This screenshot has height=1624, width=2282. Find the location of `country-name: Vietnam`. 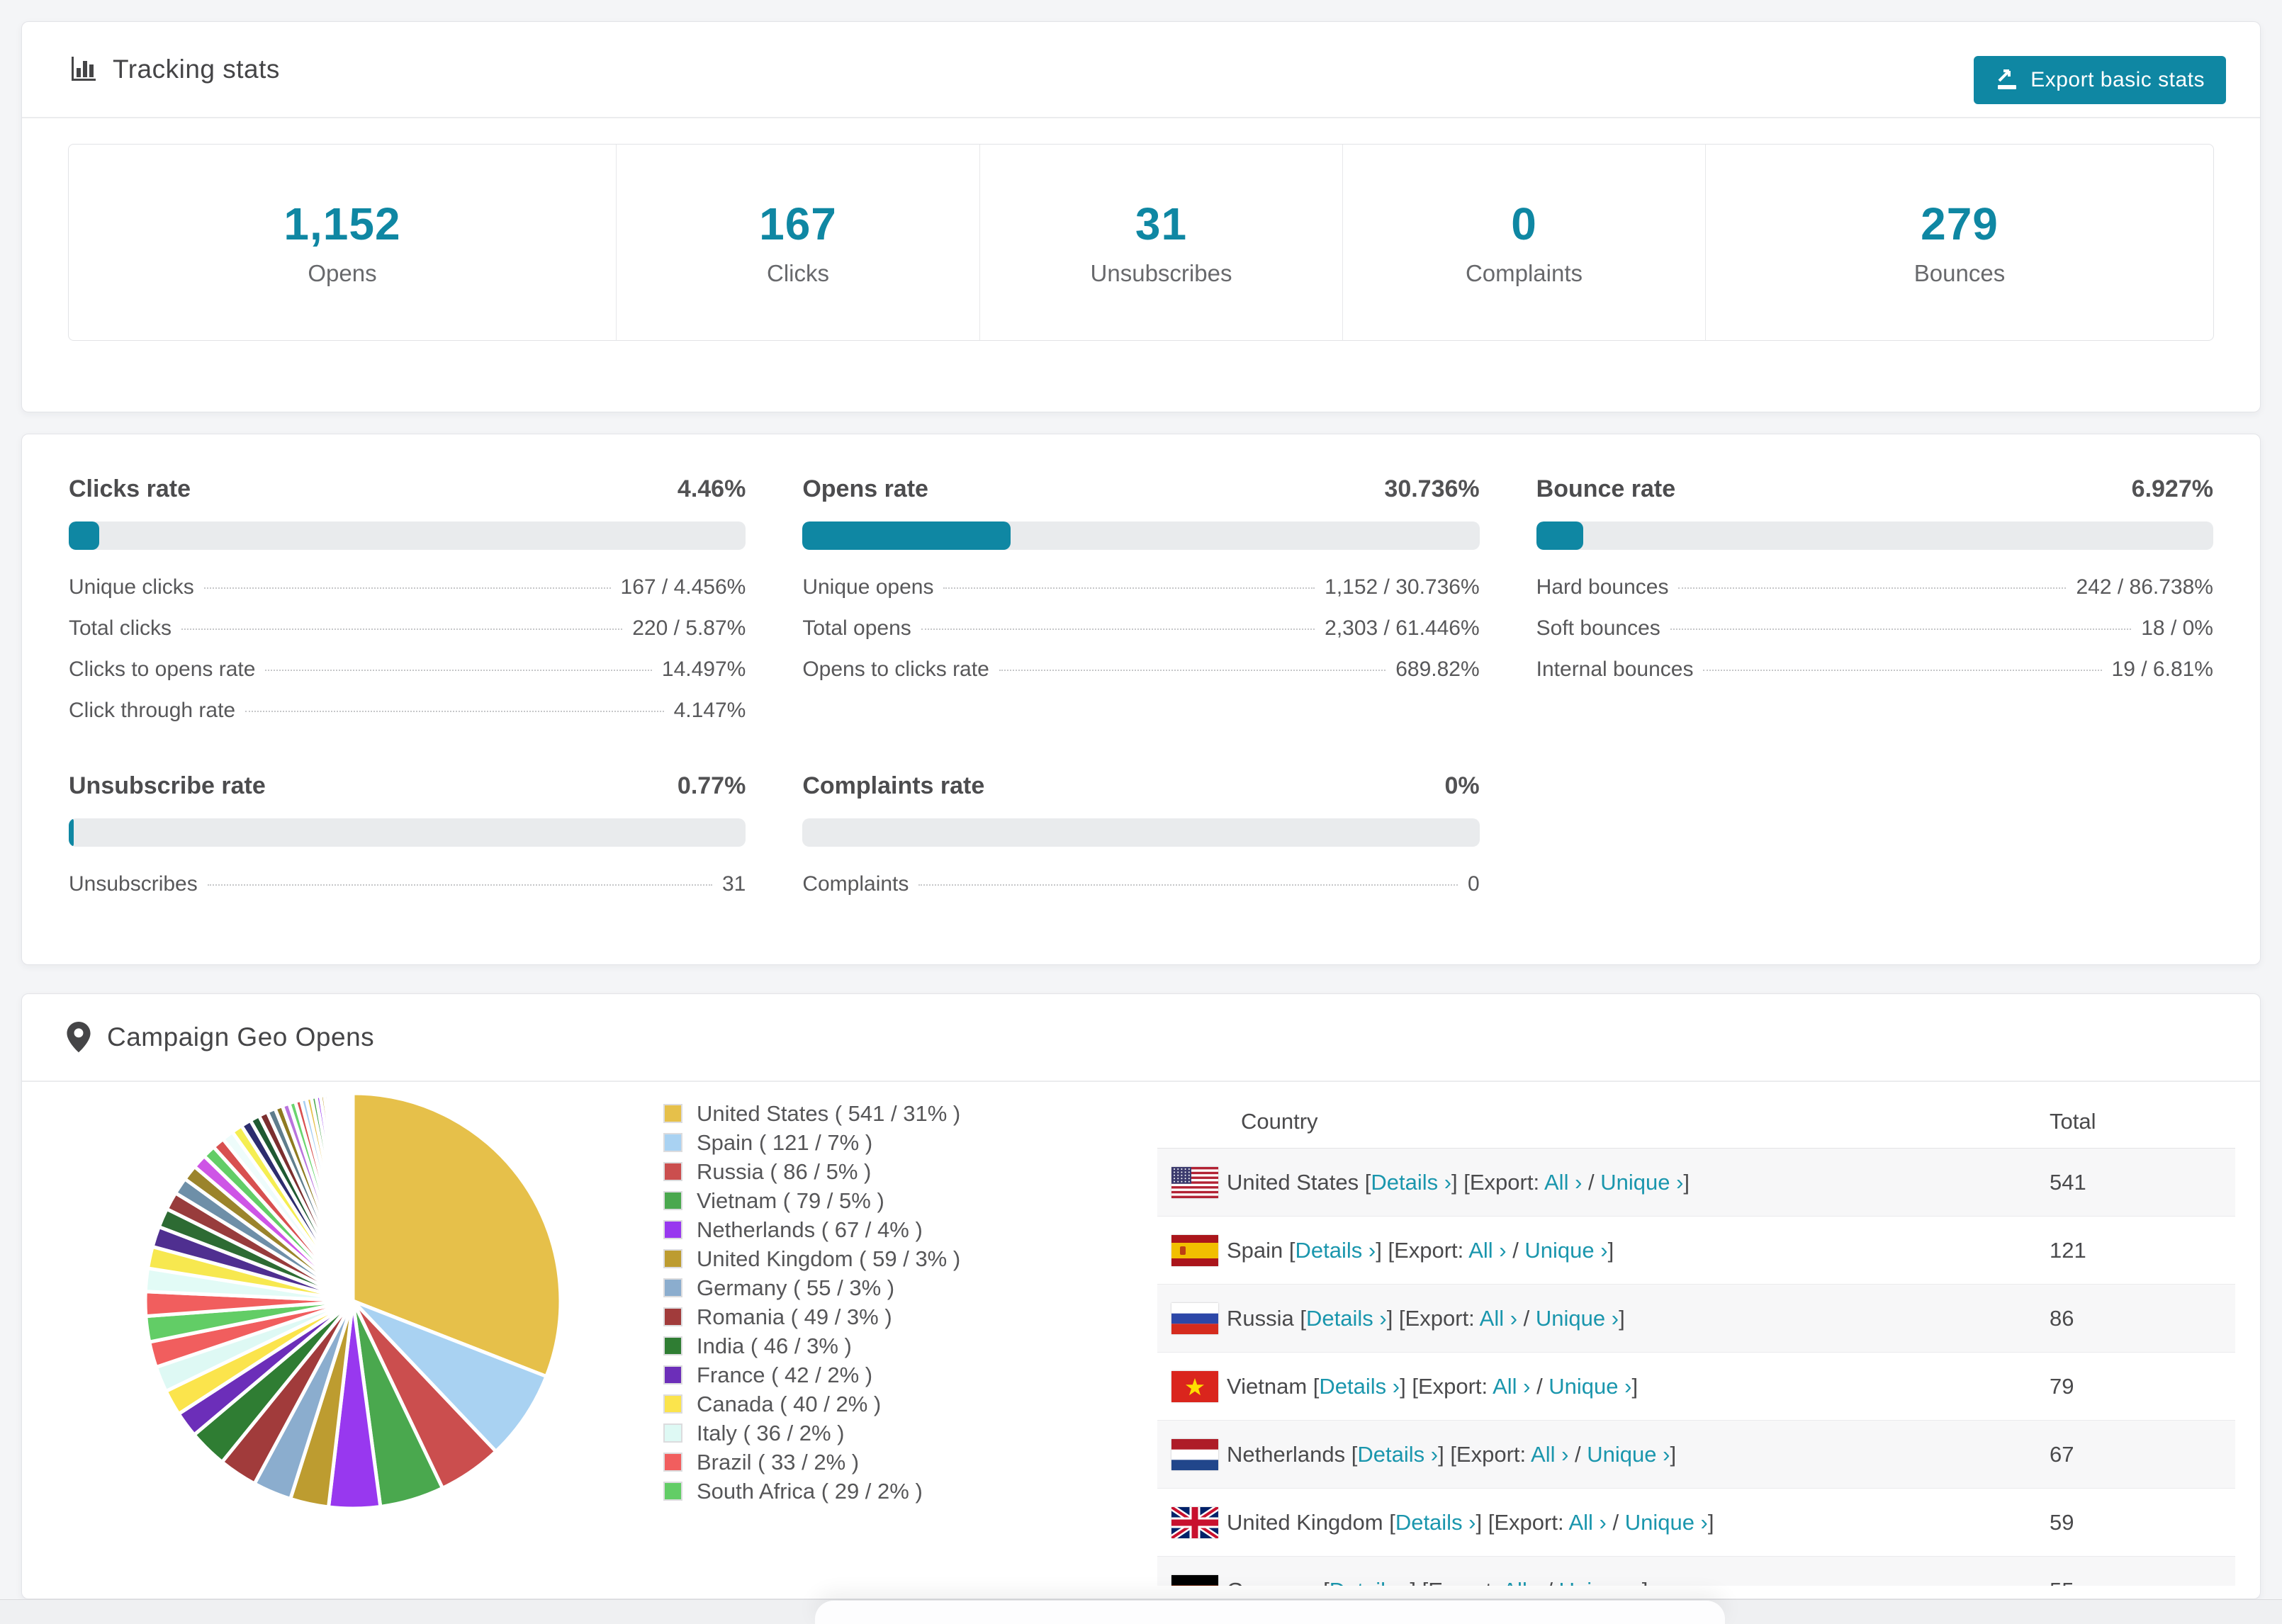

country-name: Vietnam is located at coordinates (1267, 1386).